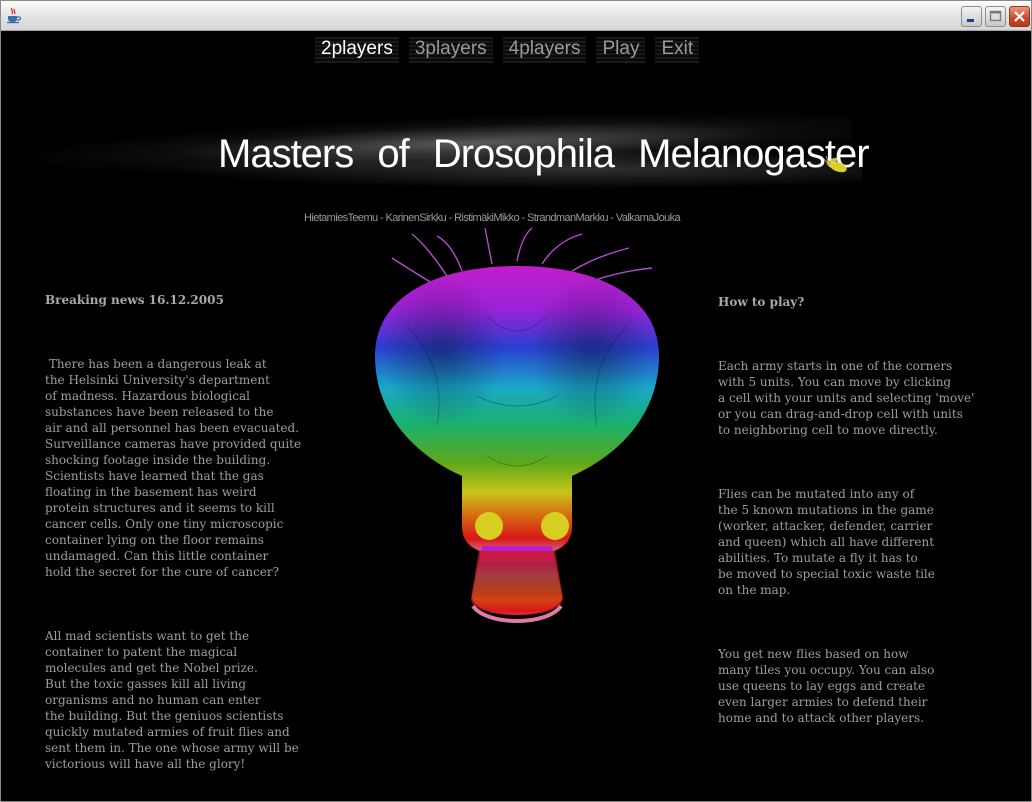 This screenshot has height=802, width=1032. Describe the element at coordinates (517, 425) in the screenshot. I see `fruit-fly-head-image` at that location.